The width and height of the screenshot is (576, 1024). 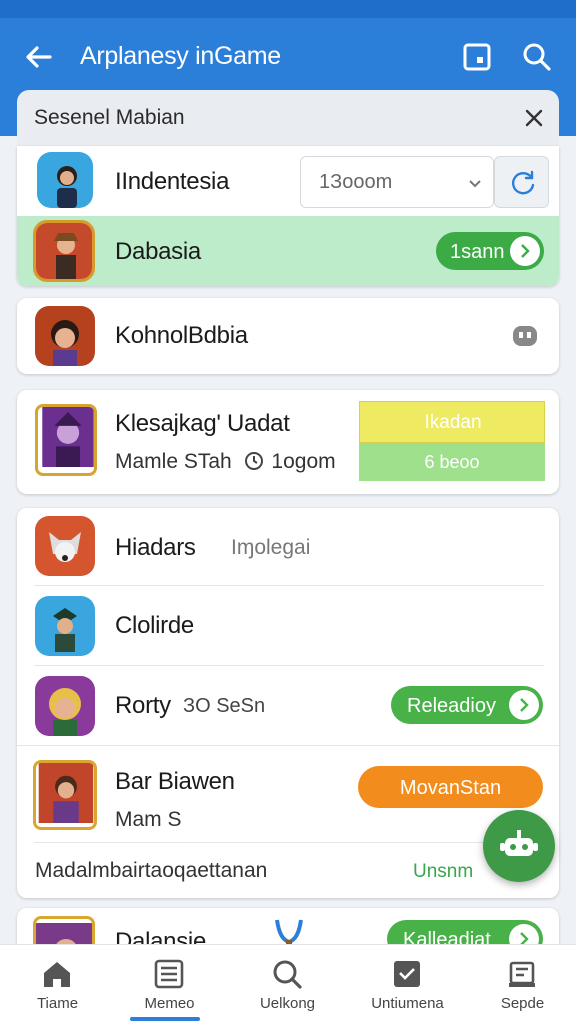 What do you see at coordinates (65, 546) in the screenshot?
I see `app-icon-hiadars` at bounding box center [65, 546].